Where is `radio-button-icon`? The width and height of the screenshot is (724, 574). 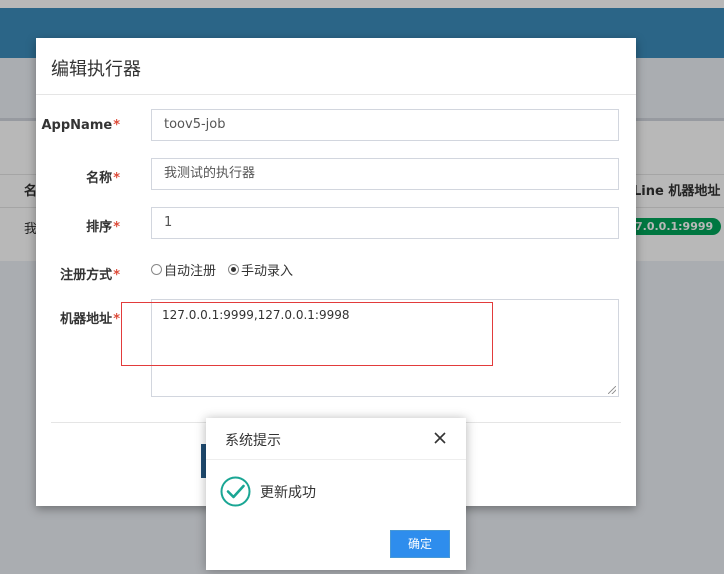
radio-button-icon is located at coordinates (156, 269).